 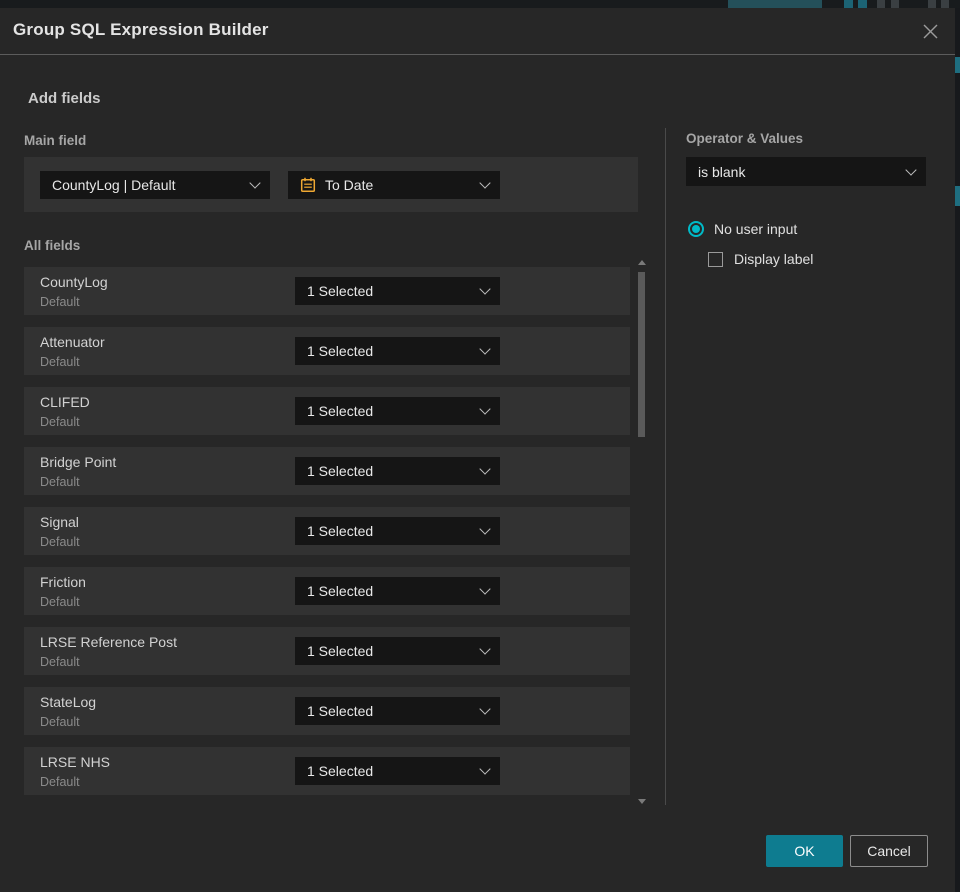 I want to click on dialog-title: Group SQL Expression Builder, so click(x=141, y=29).